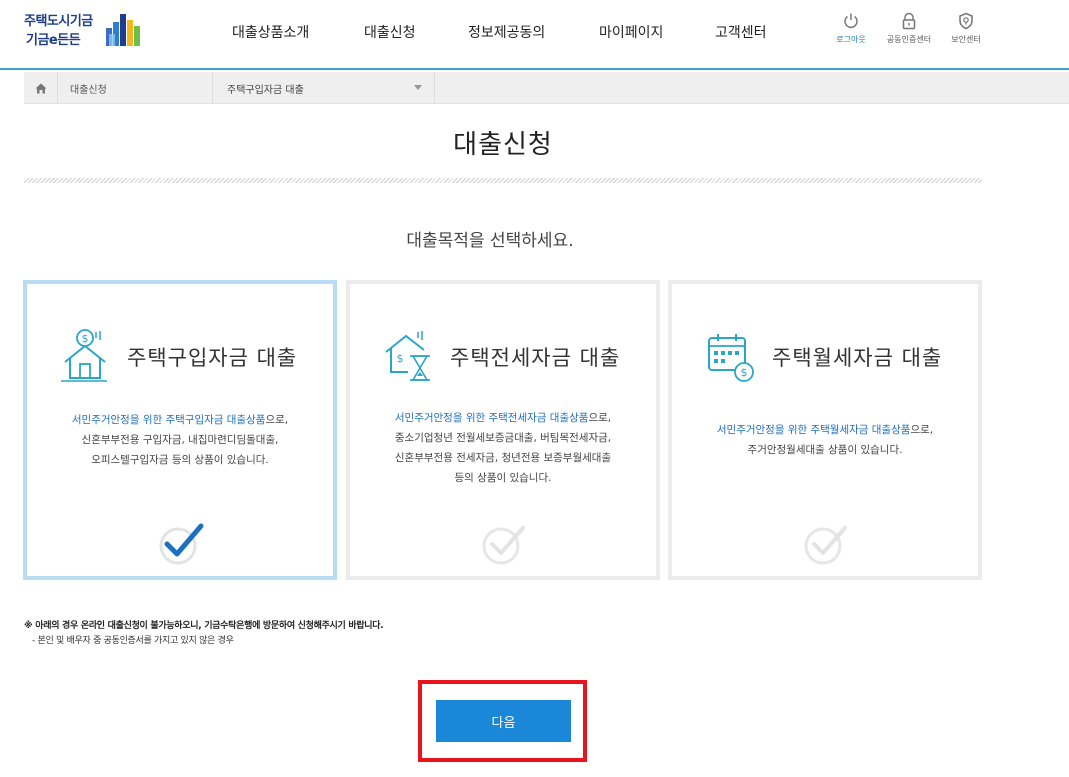 The width and height of the screenshot is (1069, 777). I want to click on nav-info-consent: 정보제공동의, so click(506, 32).